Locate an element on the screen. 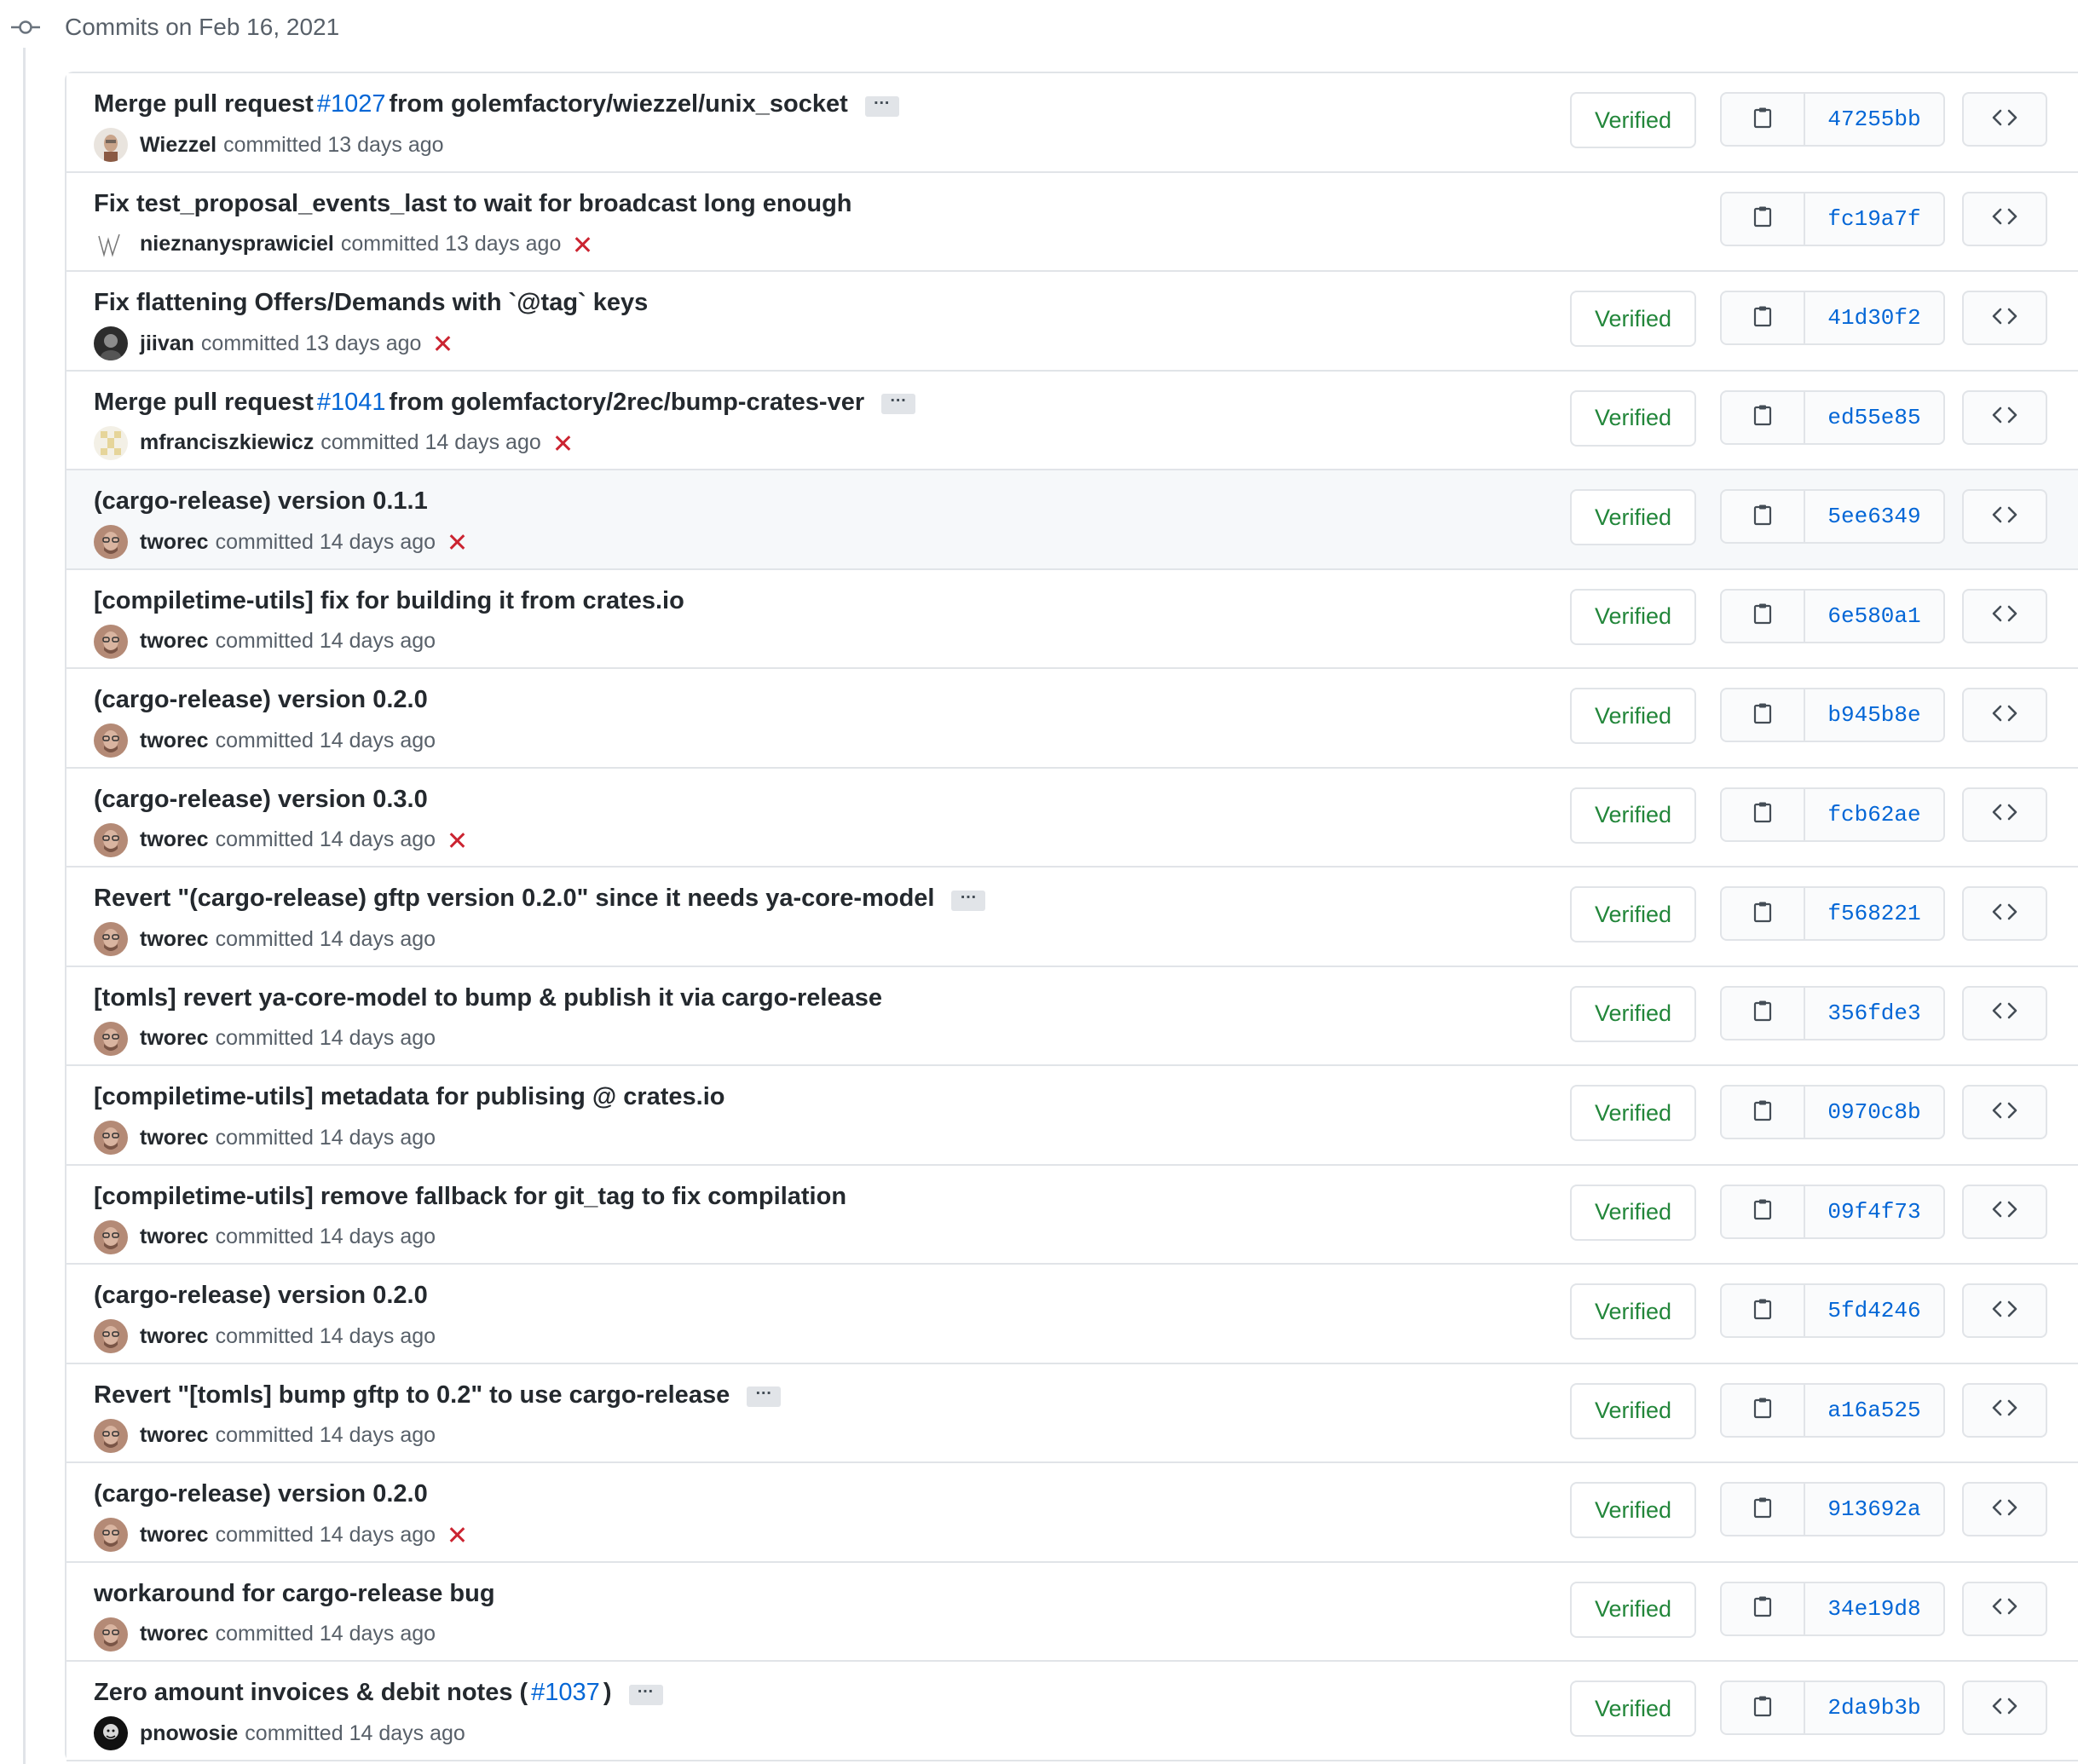 Image resolution: width=2078 pixels, height=1764 pixels. commit-sha-link: fcb62ae is located at coordinates (1874, 814).